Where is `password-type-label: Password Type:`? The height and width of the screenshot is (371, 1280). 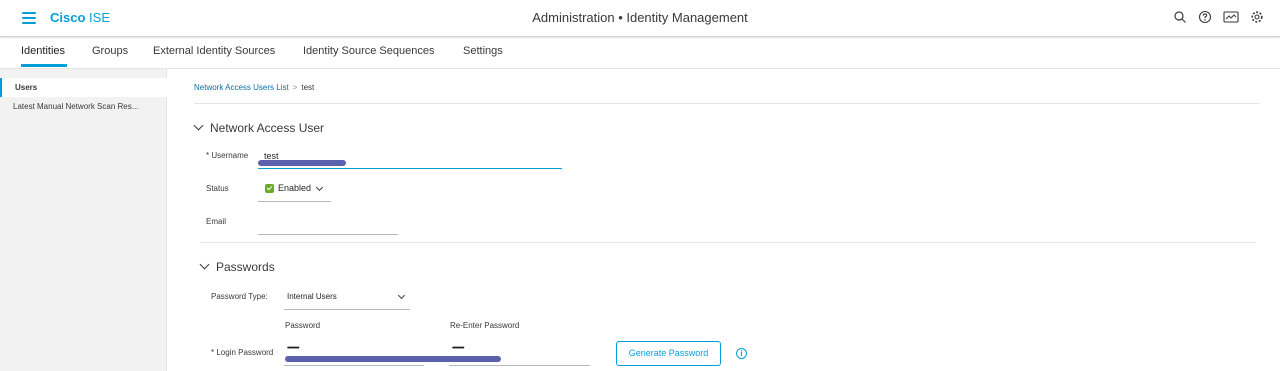
password-type-label: Password Type: is located at coordinates (239, 296).